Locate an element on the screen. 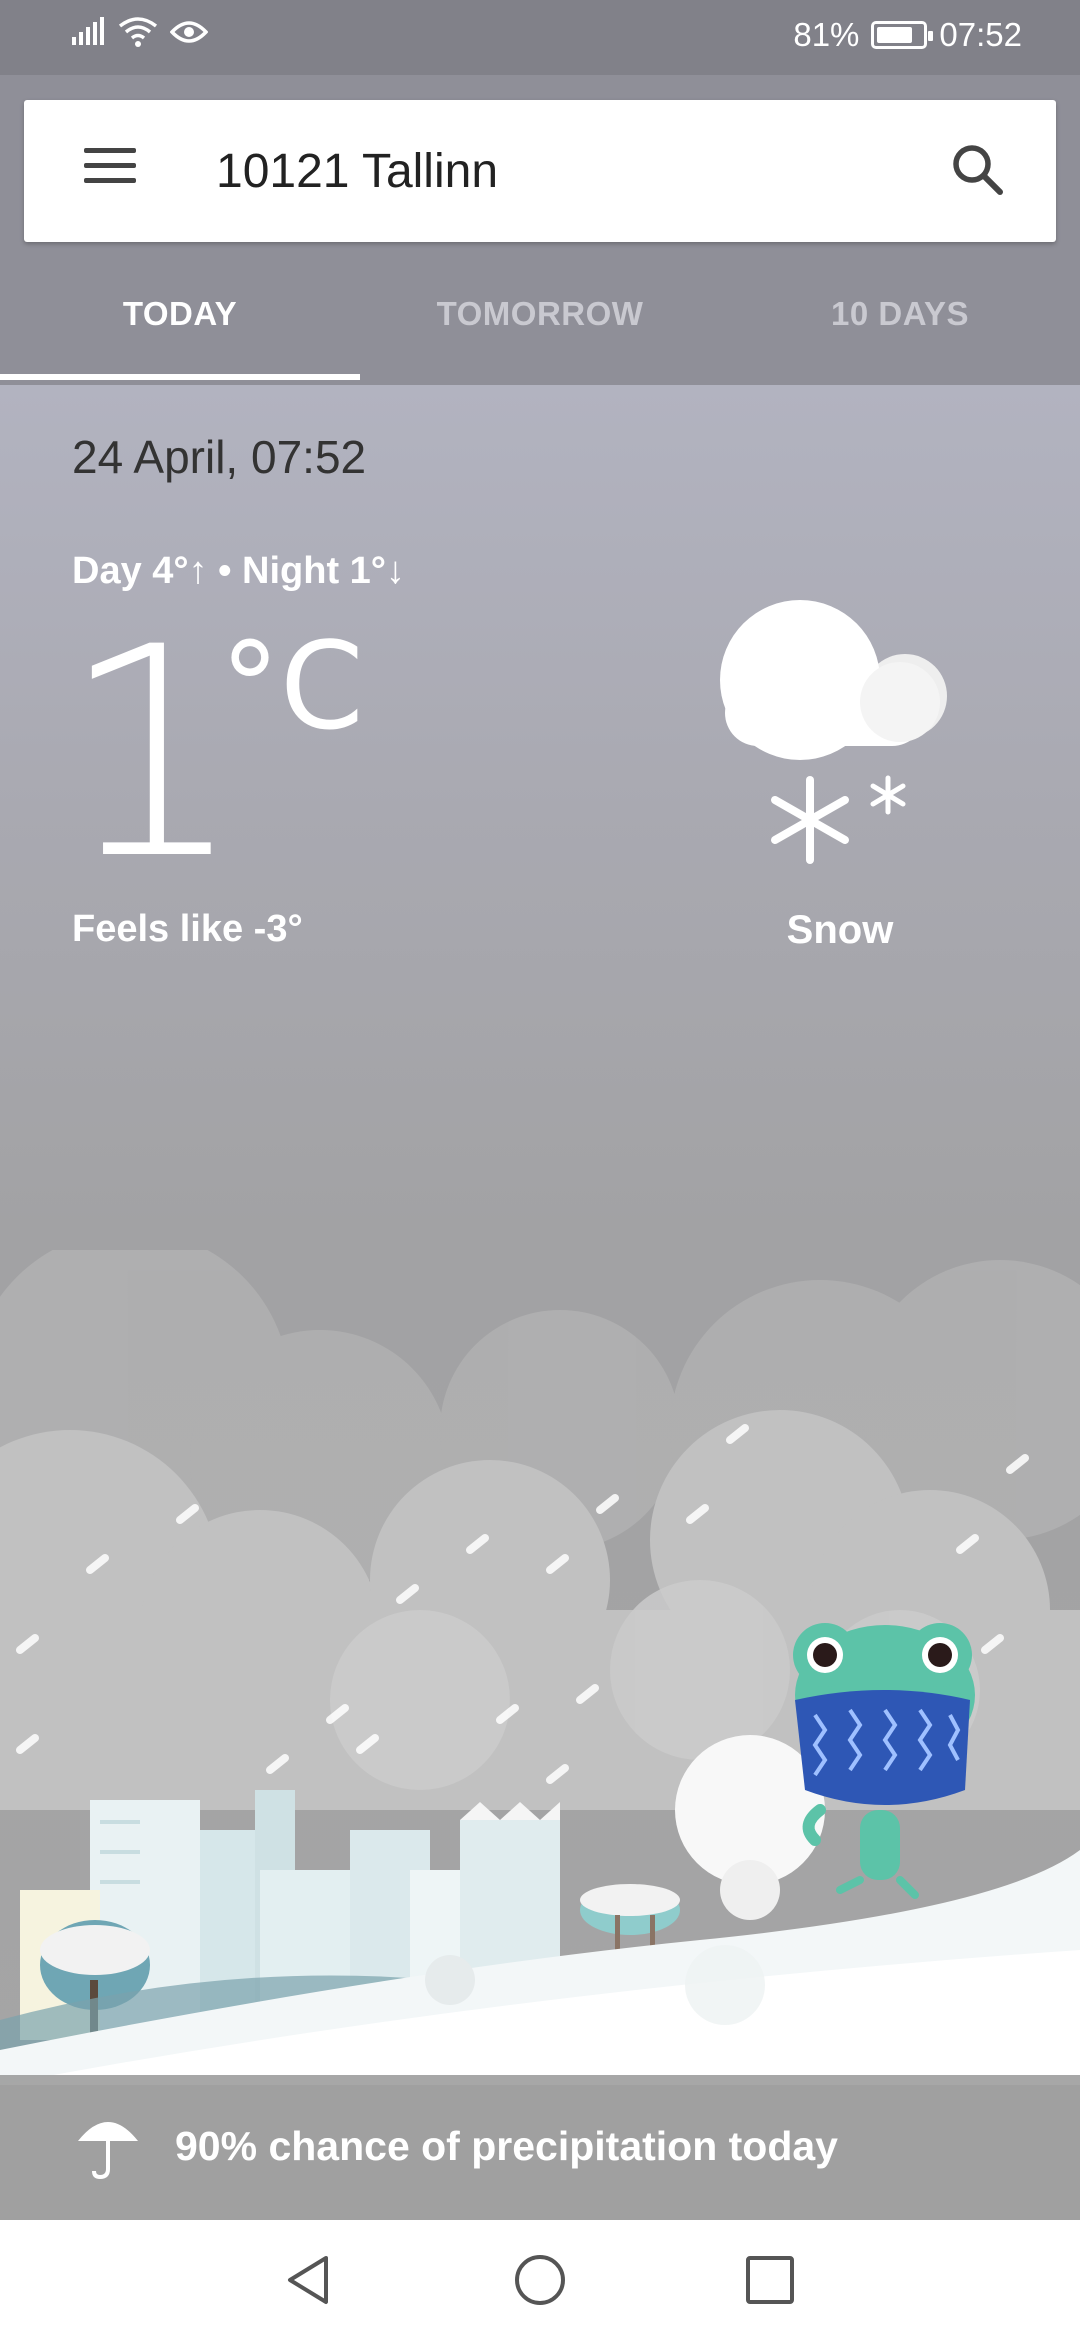 Image resolution: width=1080 pixels, height=2340 pixels. location-text: 10121 Tallinn is located at coordinates (357, 171).